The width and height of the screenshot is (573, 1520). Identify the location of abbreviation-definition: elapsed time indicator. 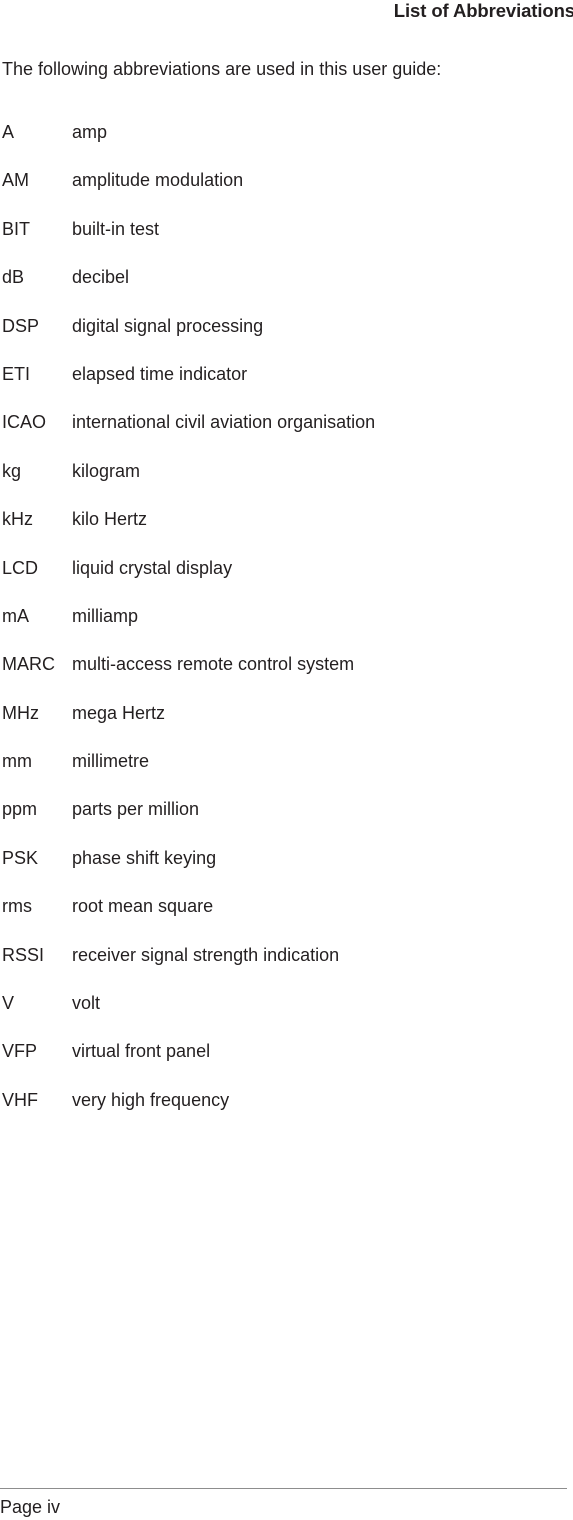
(160, 373).